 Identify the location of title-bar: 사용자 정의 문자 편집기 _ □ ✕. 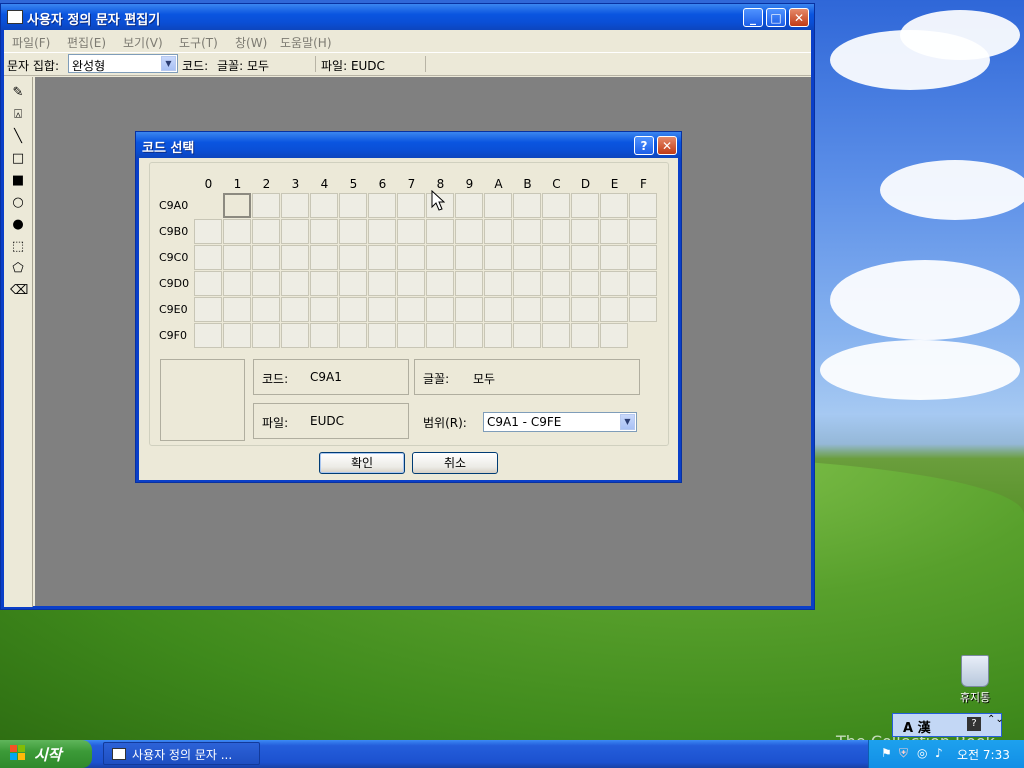
(407, 17).